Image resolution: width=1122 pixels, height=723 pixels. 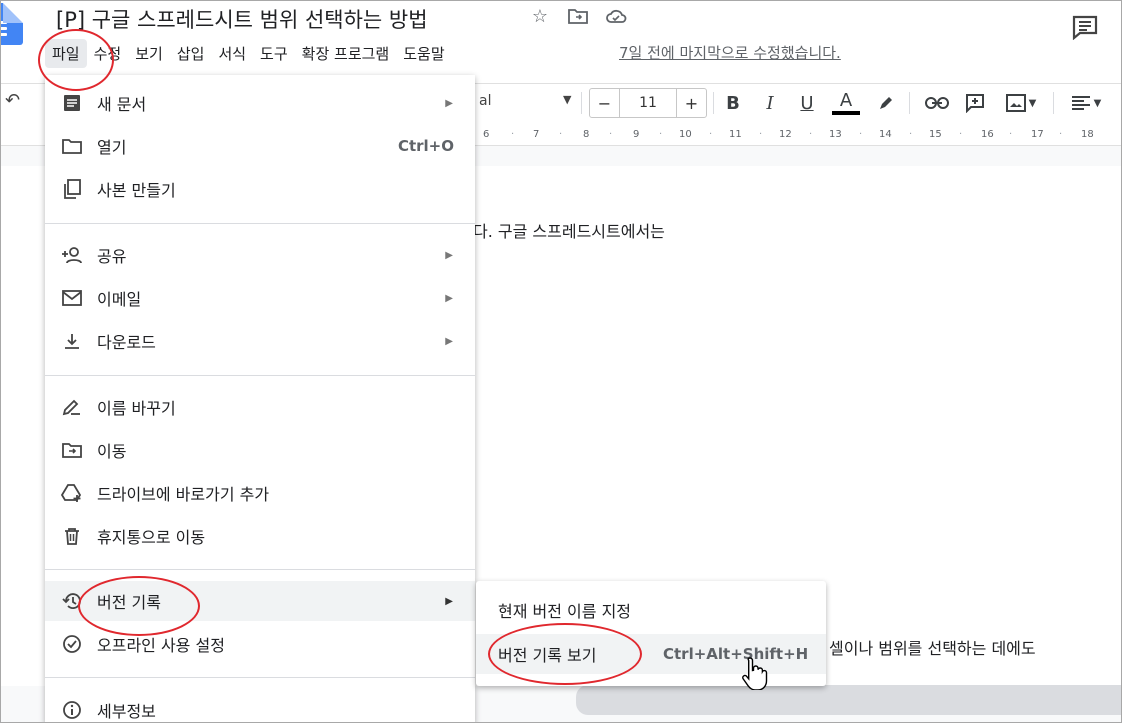 What do you see at coordinates (161, 645) in the screenshot?
I see `menu-item-label: 오프라인 사용 설정` at bounding box center [161, 645].